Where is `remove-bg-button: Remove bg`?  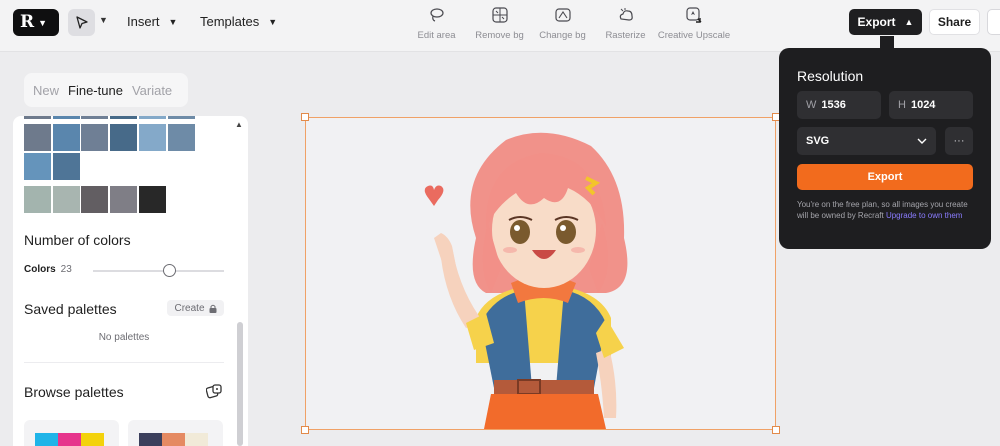 remove-bg-button: Remove bg is located at coordinates (499, 23).